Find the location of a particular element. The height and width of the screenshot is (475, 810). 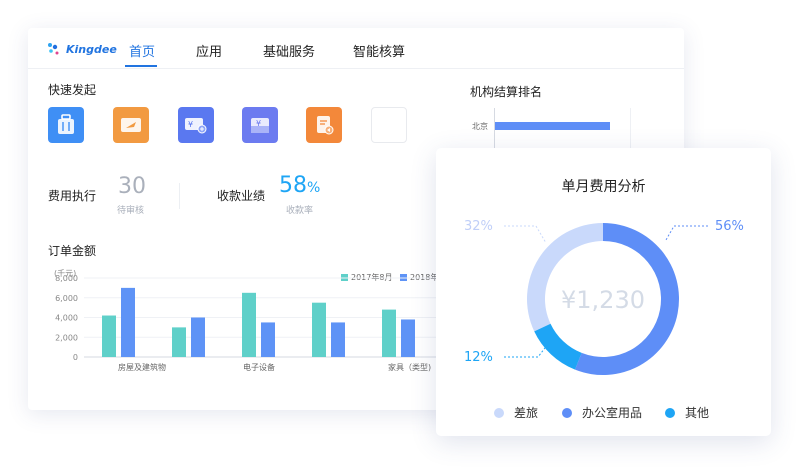

collection-rate-label: 收款率 is located at coordinates (300, 211).